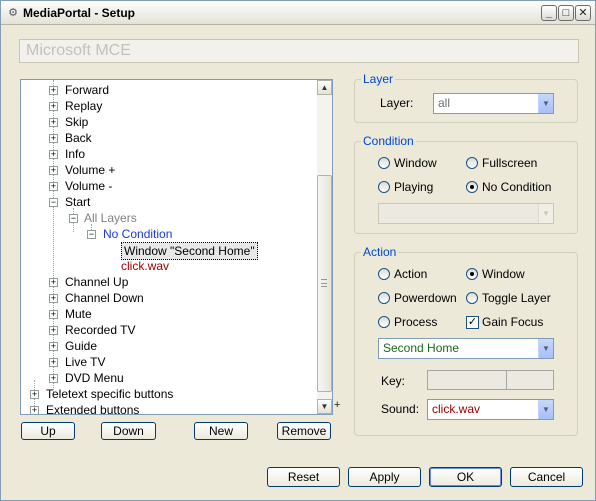 The height and width of the screenshot is (501, 596). What do you see at coordinates (169, 106) in the screenshot?
I see `tree-node: + Replay` at bounding box center [169, 106].